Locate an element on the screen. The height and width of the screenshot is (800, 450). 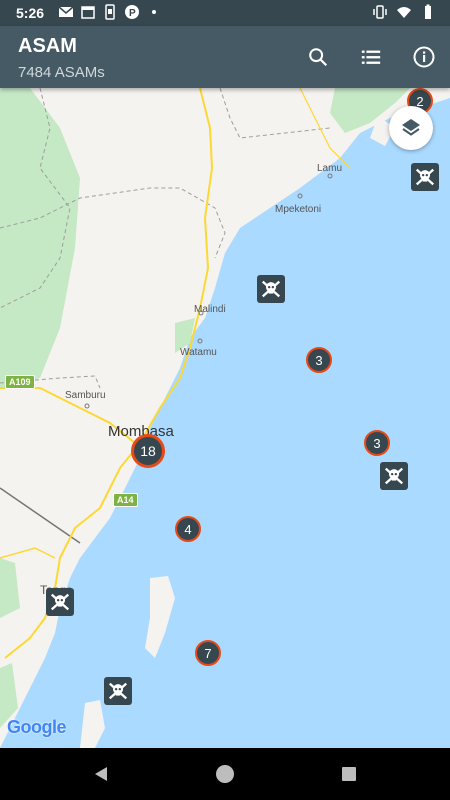
home-circle-icon is located at coordinates (225, 774).